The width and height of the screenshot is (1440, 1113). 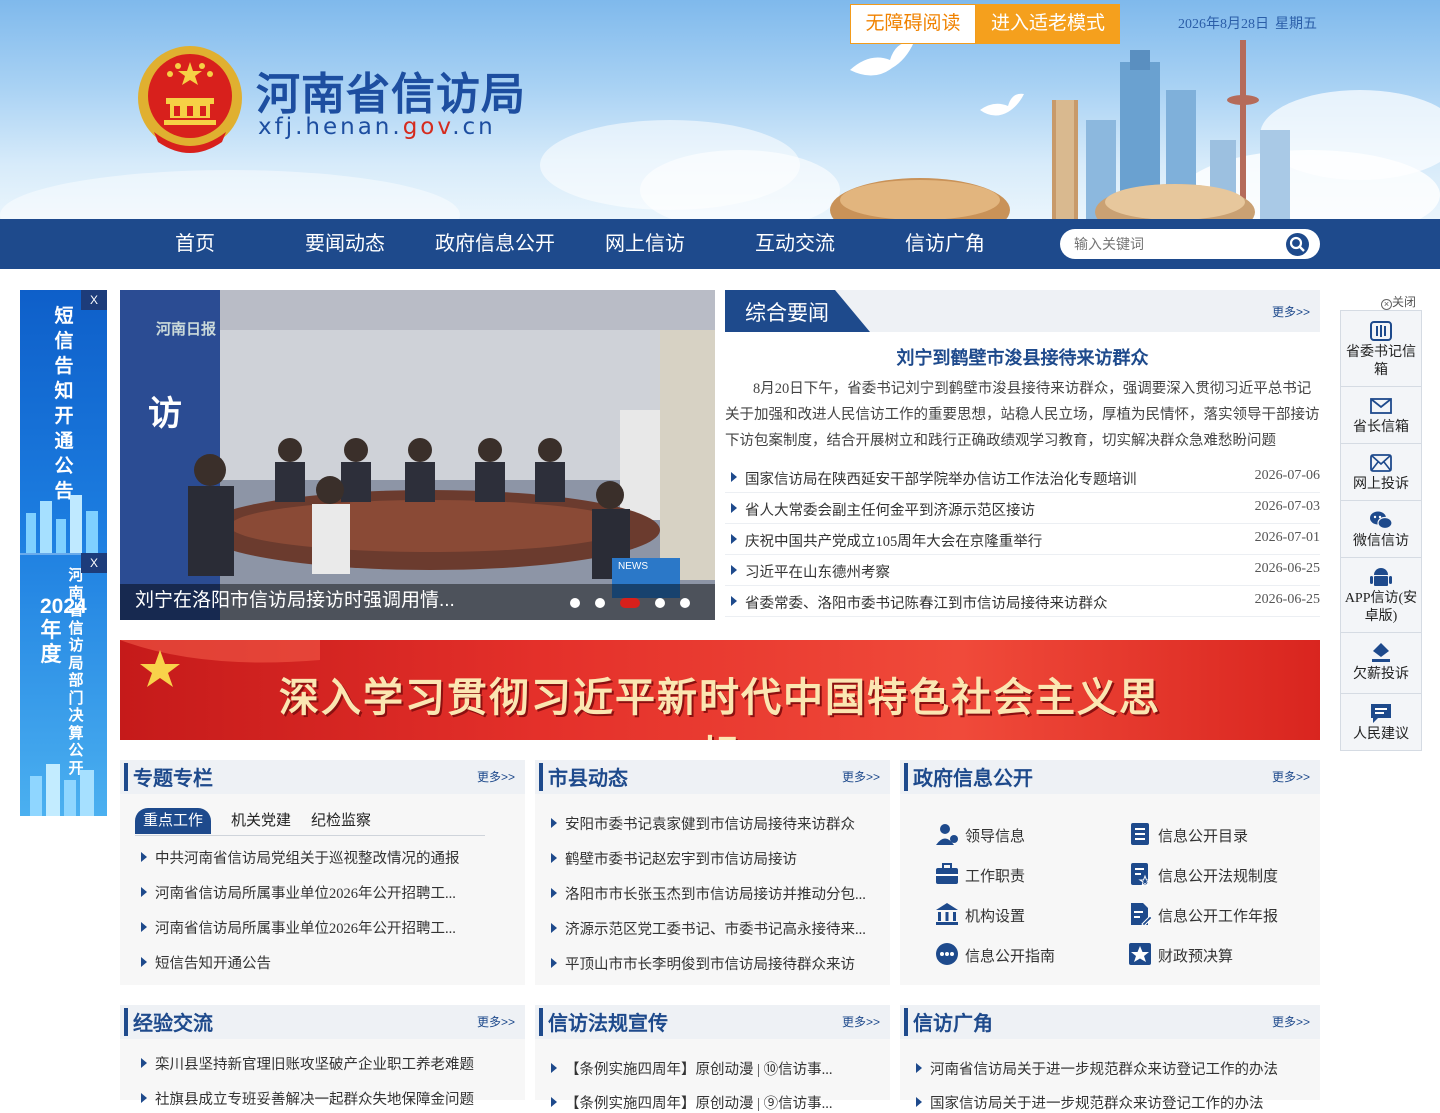 I want to click on city-news-more-link: 更多>>, so click(x=861, y=776).